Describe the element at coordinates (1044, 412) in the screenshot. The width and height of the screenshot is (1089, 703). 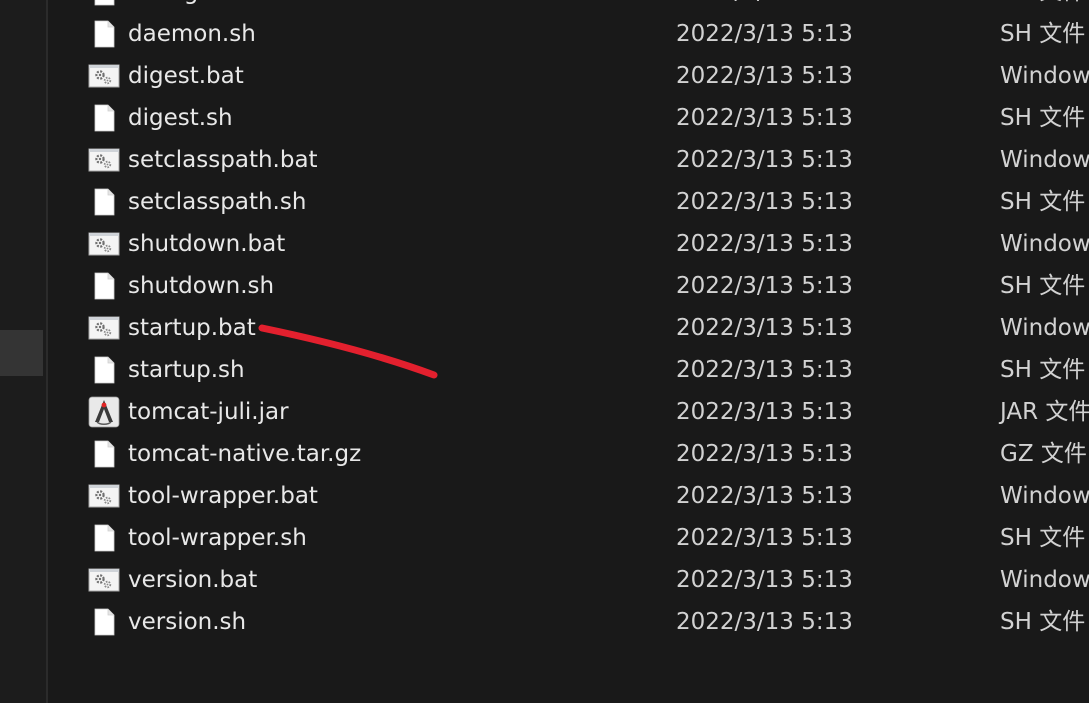
I see `file-type: JAR 文件` at that location.